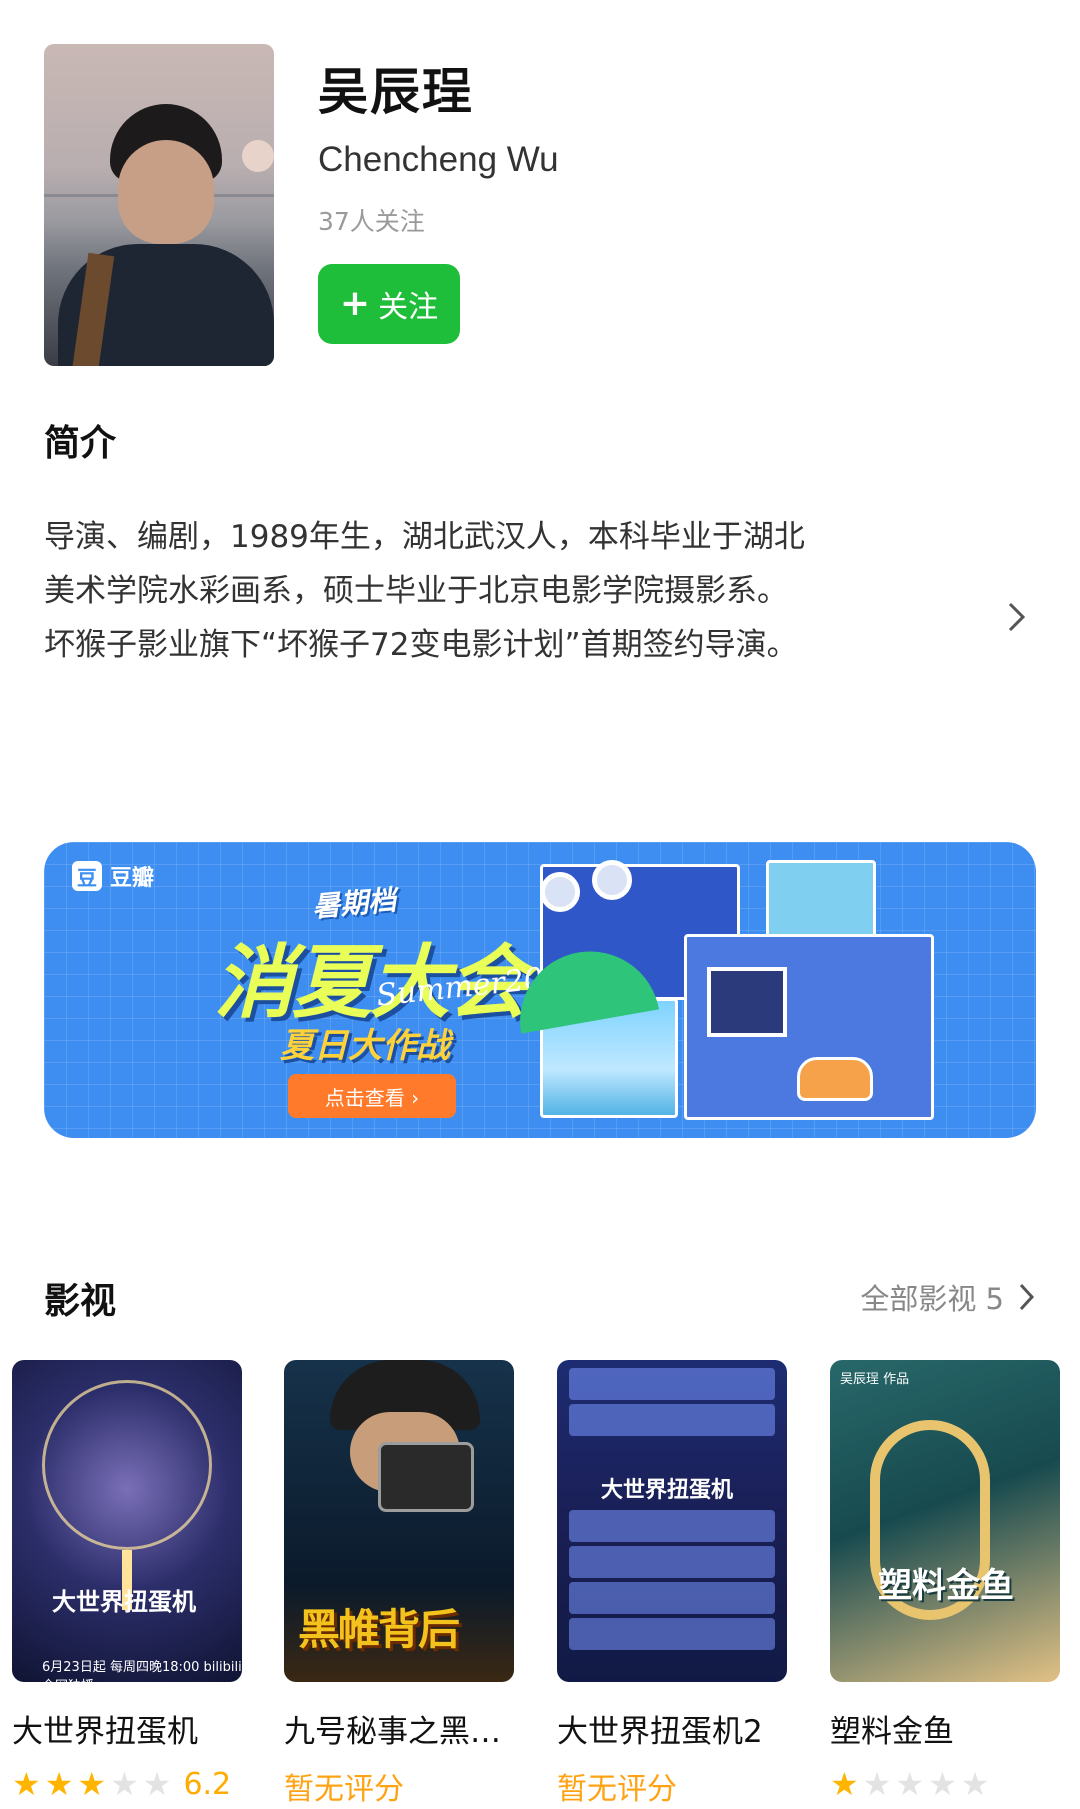  Describe the element at coordinates (892, 1728) in the screenshot. I see `work-title: 塑料金鱼` at that location.